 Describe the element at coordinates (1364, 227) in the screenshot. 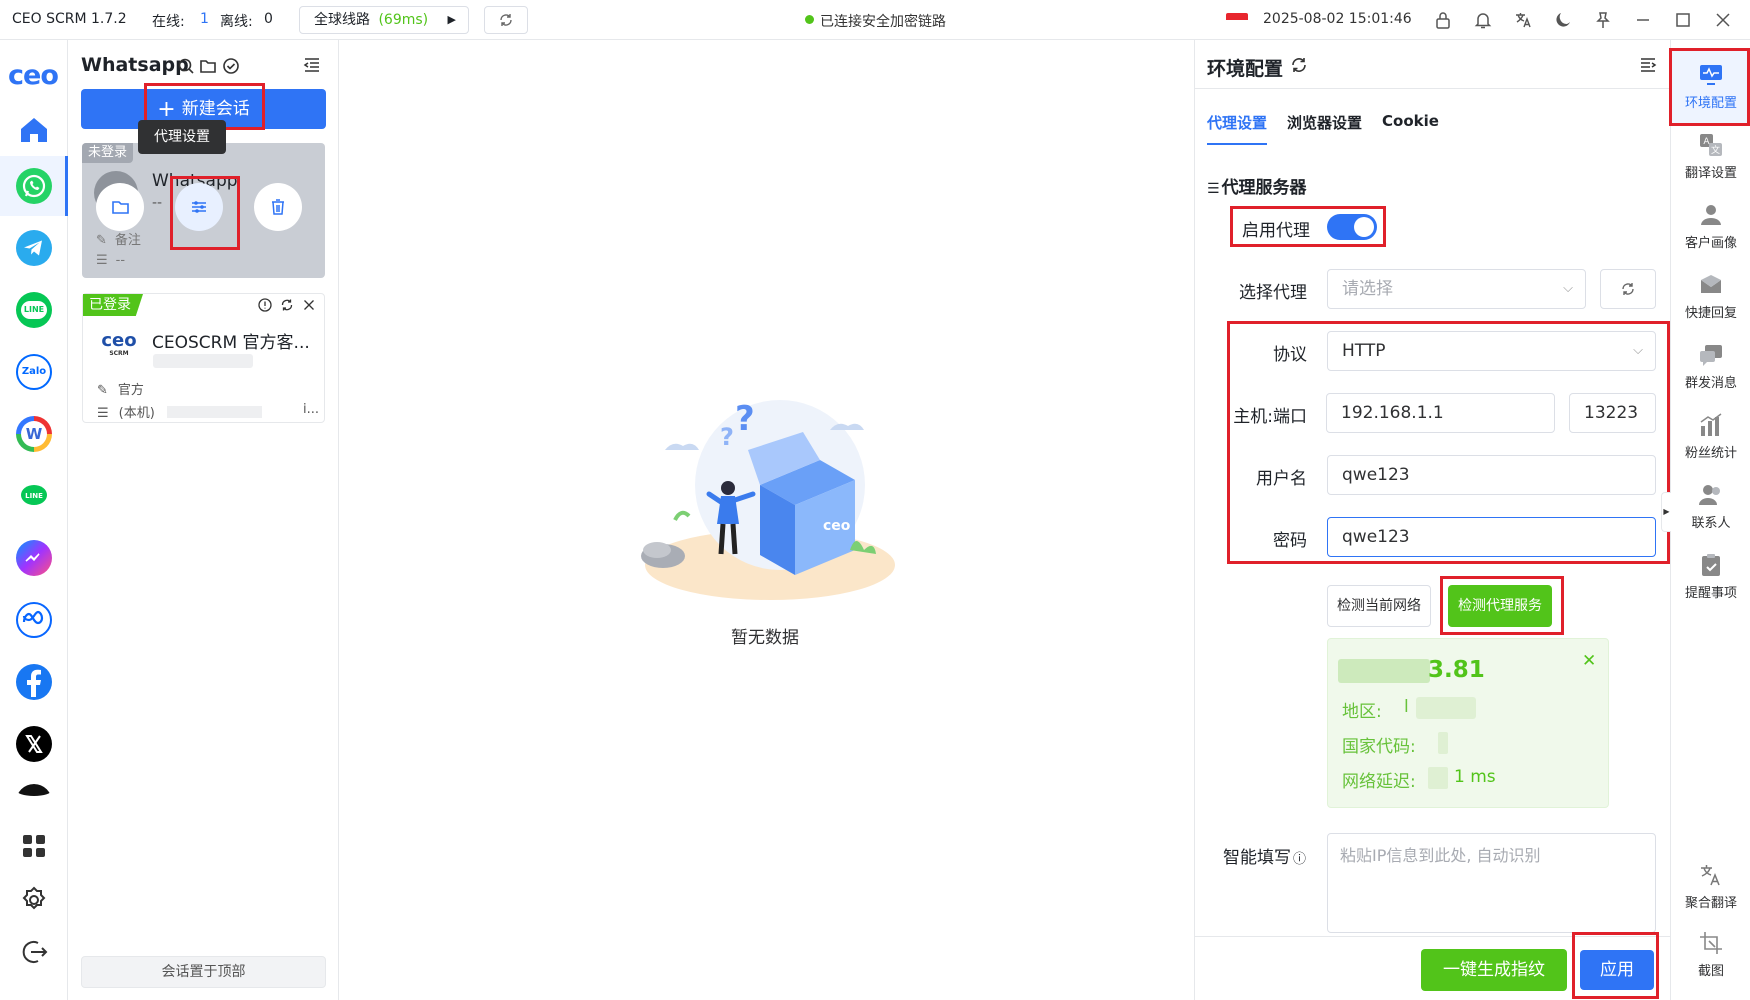

I see `switch-knob` at that location.